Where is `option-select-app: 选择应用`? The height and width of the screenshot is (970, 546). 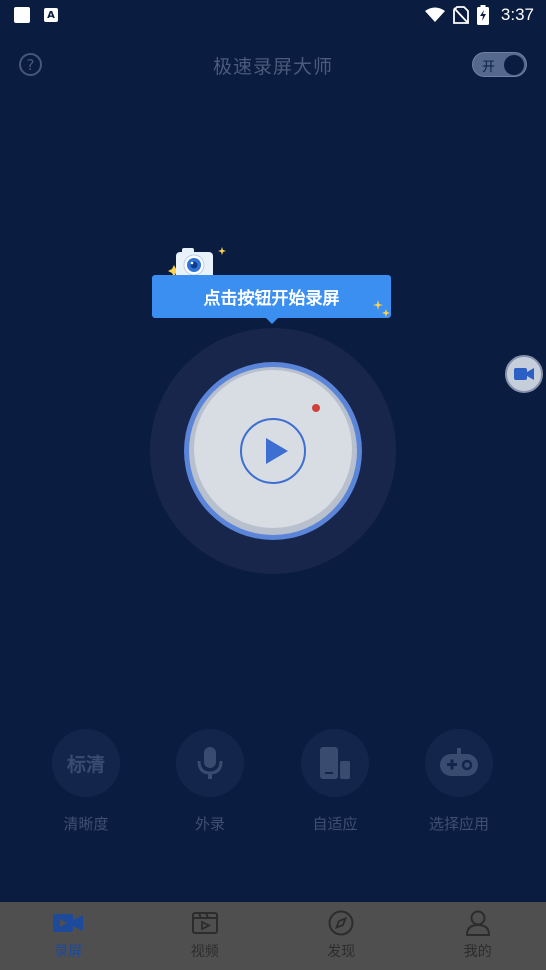
option-select-app: 选择应用 is located at coordinates (459, 781).